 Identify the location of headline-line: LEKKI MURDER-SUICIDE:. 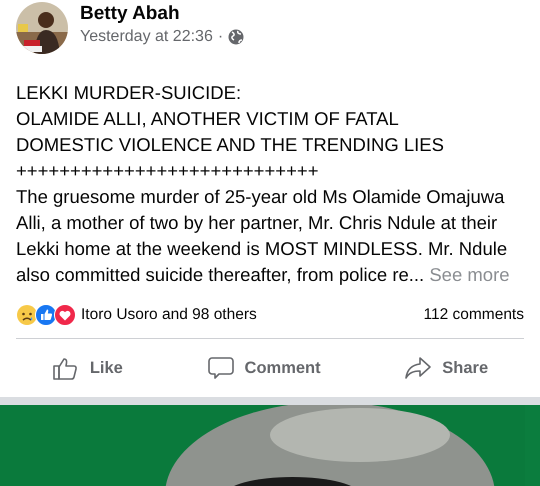
(129, 93).